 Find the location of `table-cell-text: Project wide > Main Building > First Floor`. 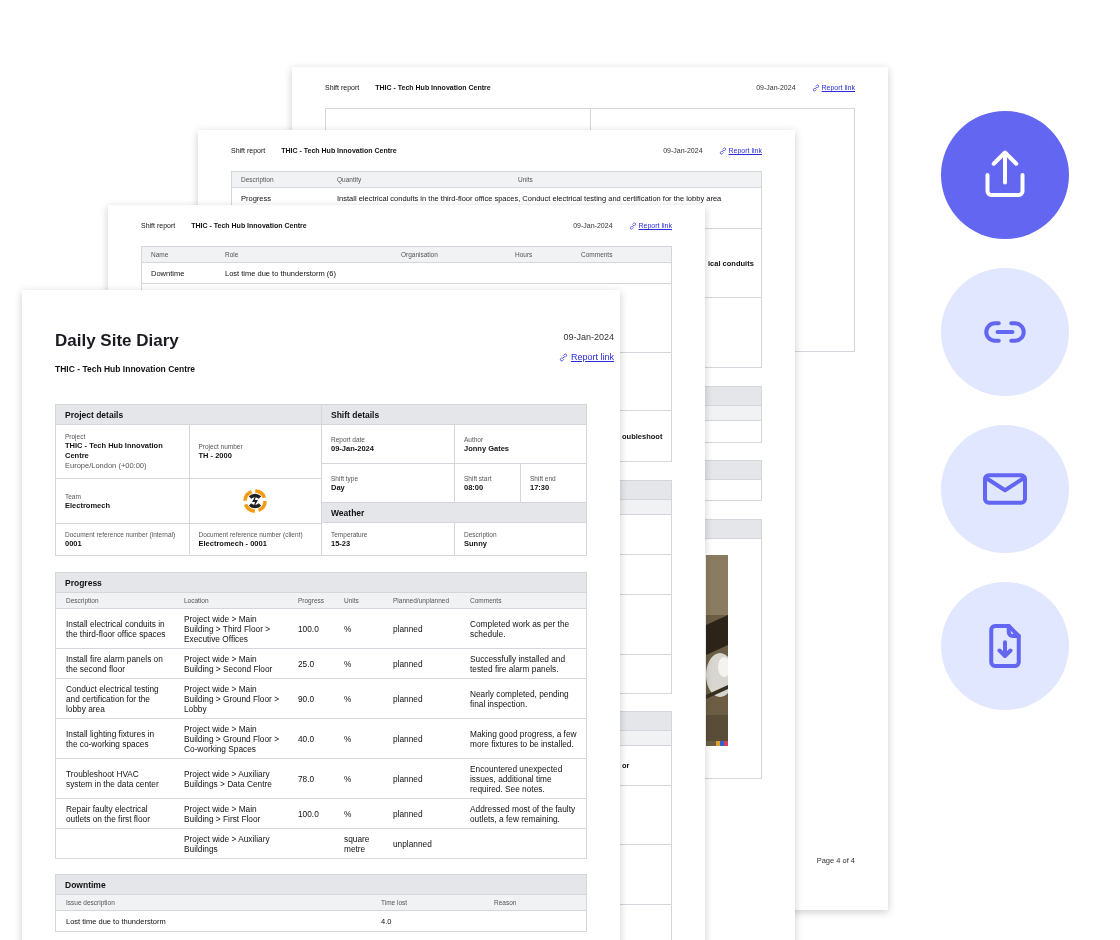

table-cell-text: Project wide > Main Building > First Floor is located at coordinates (223, 813).